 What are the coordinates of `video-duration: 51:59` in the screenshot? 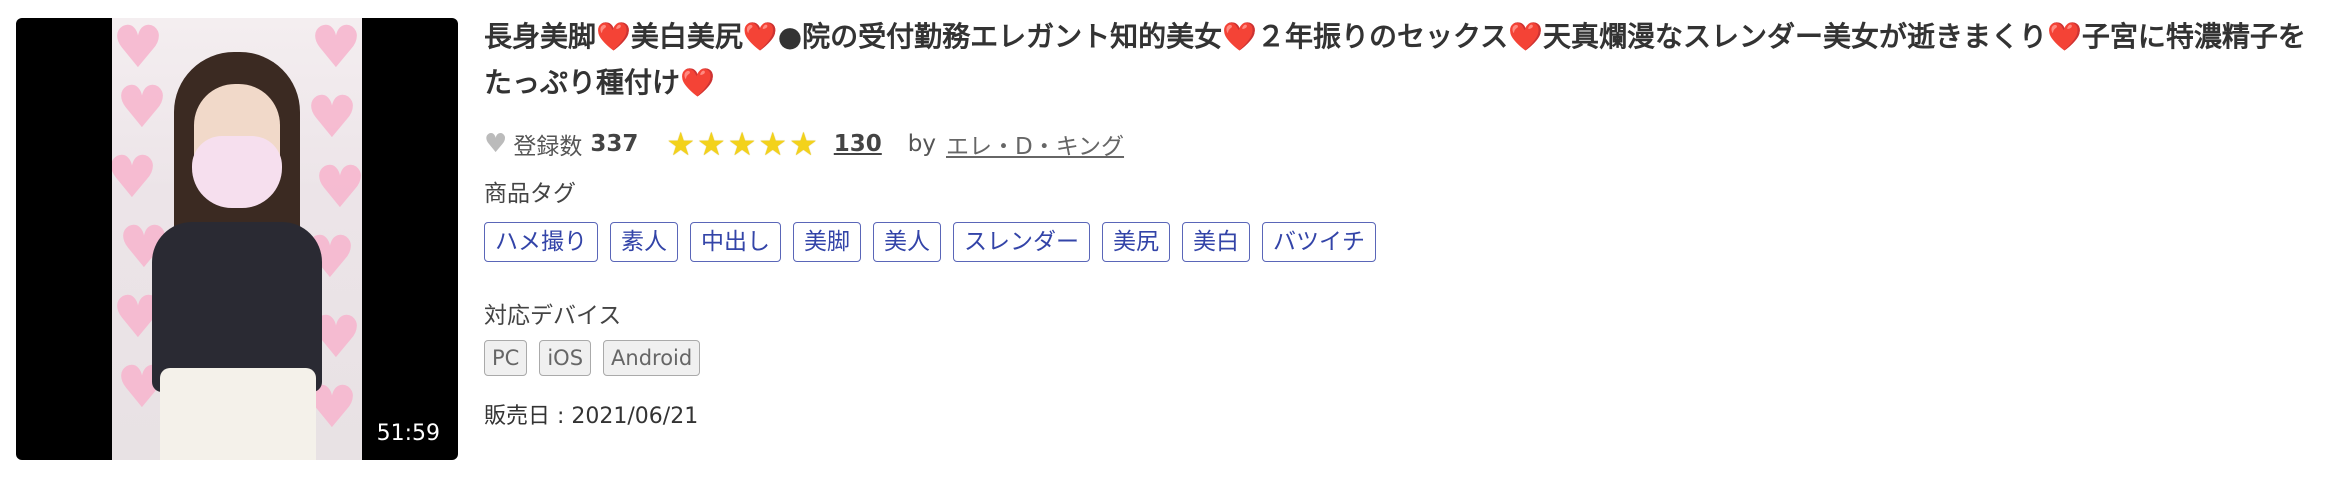 It's located at (408, 433).